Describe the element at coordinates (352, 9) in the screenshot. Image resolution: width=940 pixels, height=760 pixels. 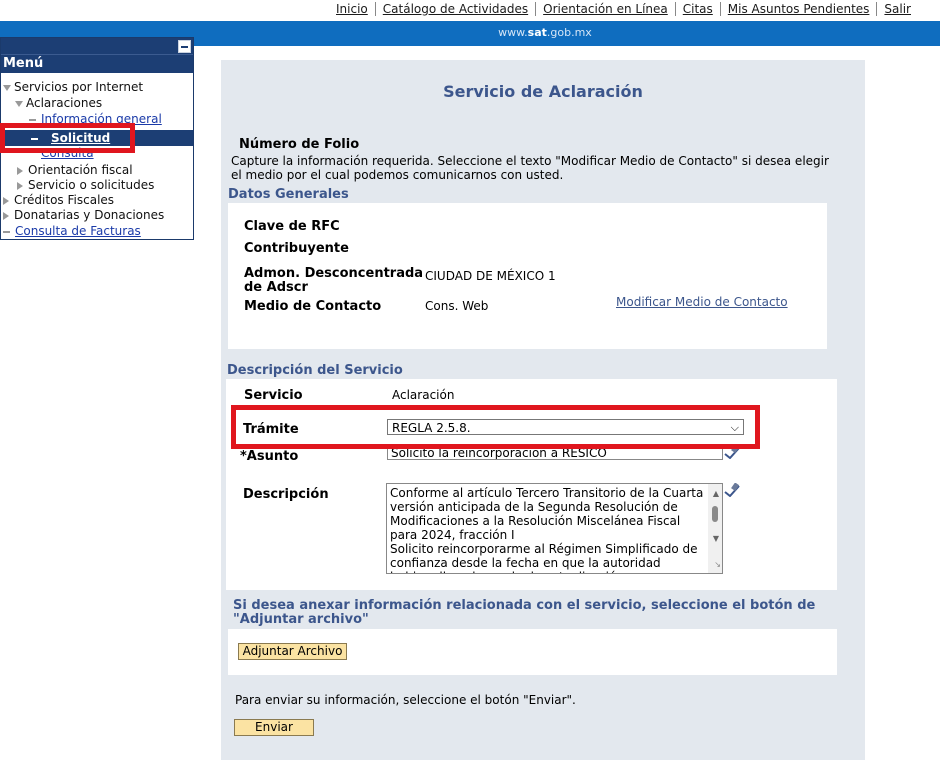
I see `nav-inicio-link: Inicio` at that location.